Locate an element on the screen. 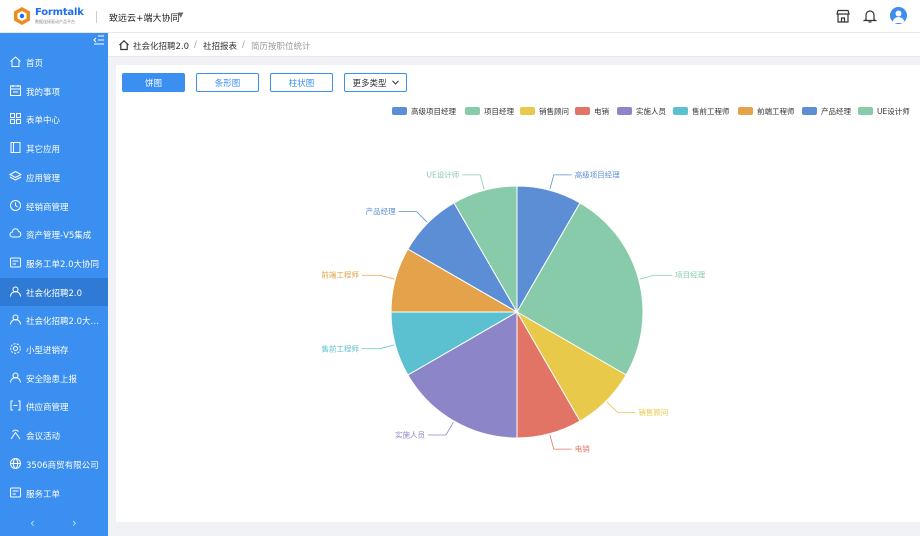  sidebar-item-label: 首页 is located at coordinates (35, 64).